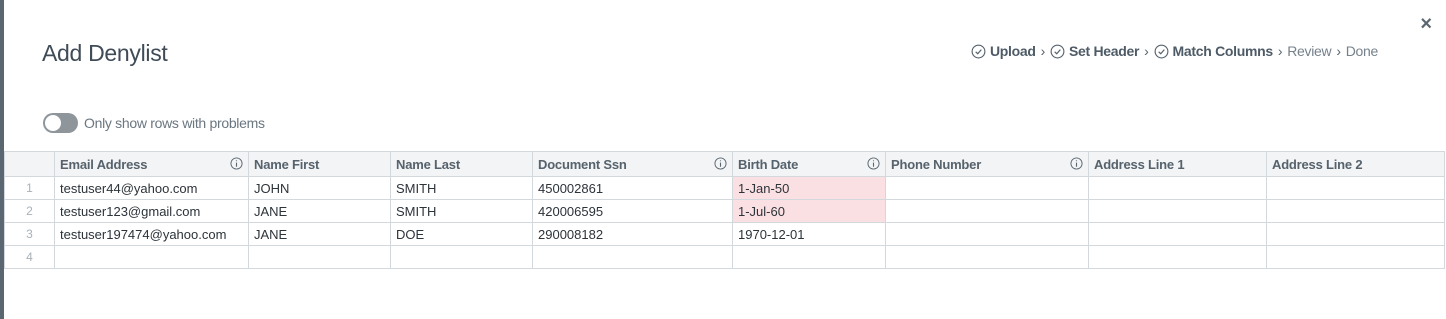 Image resolution: width=1446 pixels, height=319 pixels. I want to click on column-header: Name First, so click(319, 164).